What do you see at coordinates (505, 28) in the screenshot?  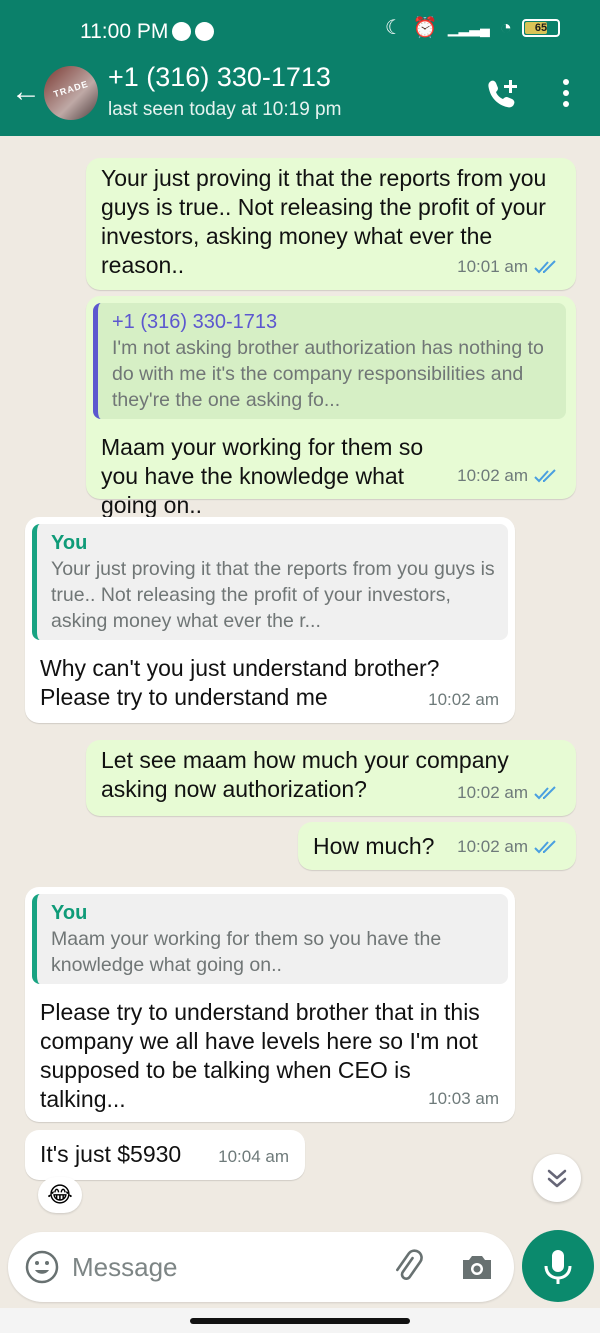 I see `wifi-icon: ◔` at bounding box center [505, 28].